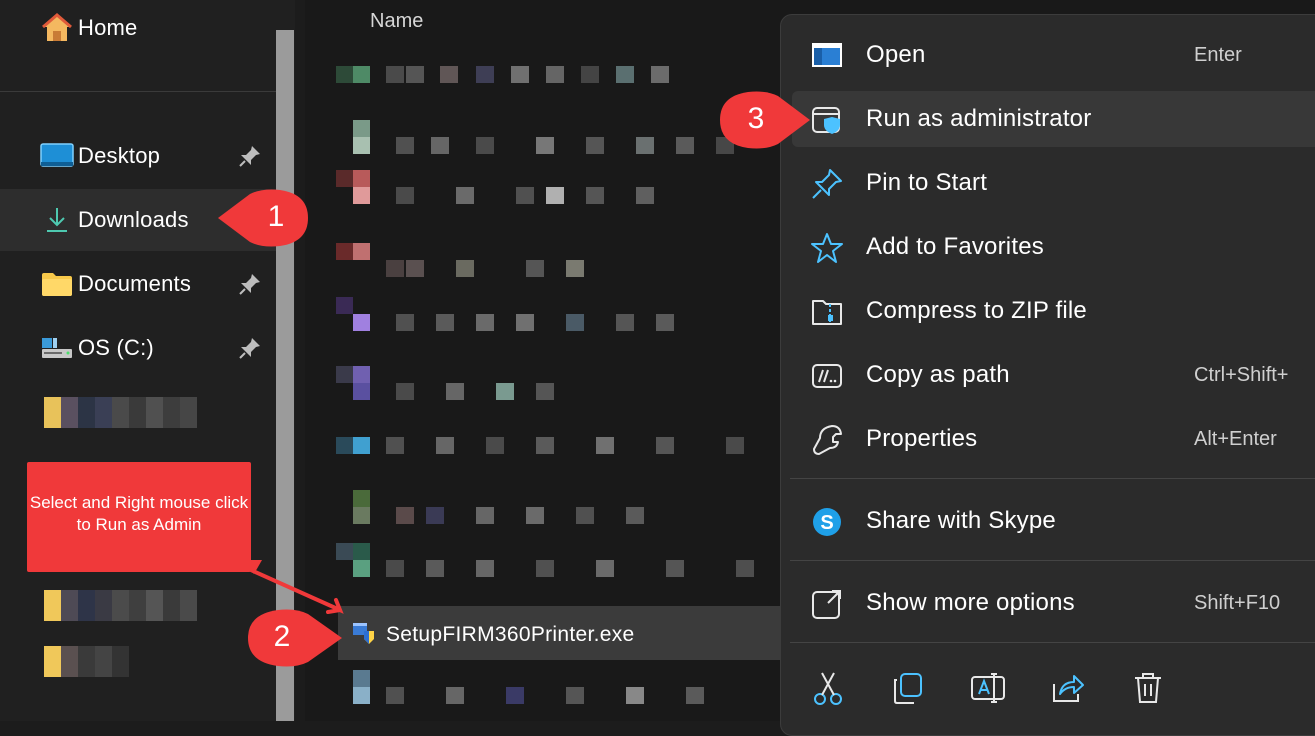 This screenshot has height=736, width=1315. I want to click on home-icon, so click(57, 28).